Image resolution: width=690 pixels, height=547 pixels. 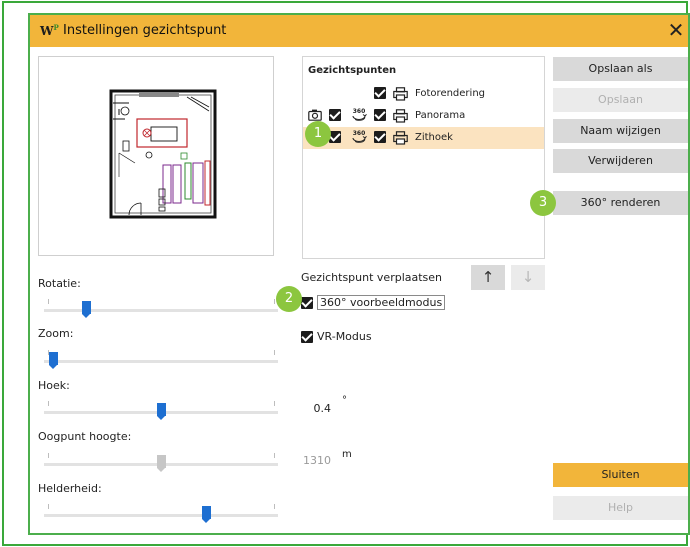 What do you see at coordinates (381, 302) in the screenshot?
I see `preview-360-label: 360° voorbeeldmodus` at bounding box center [381, 302].